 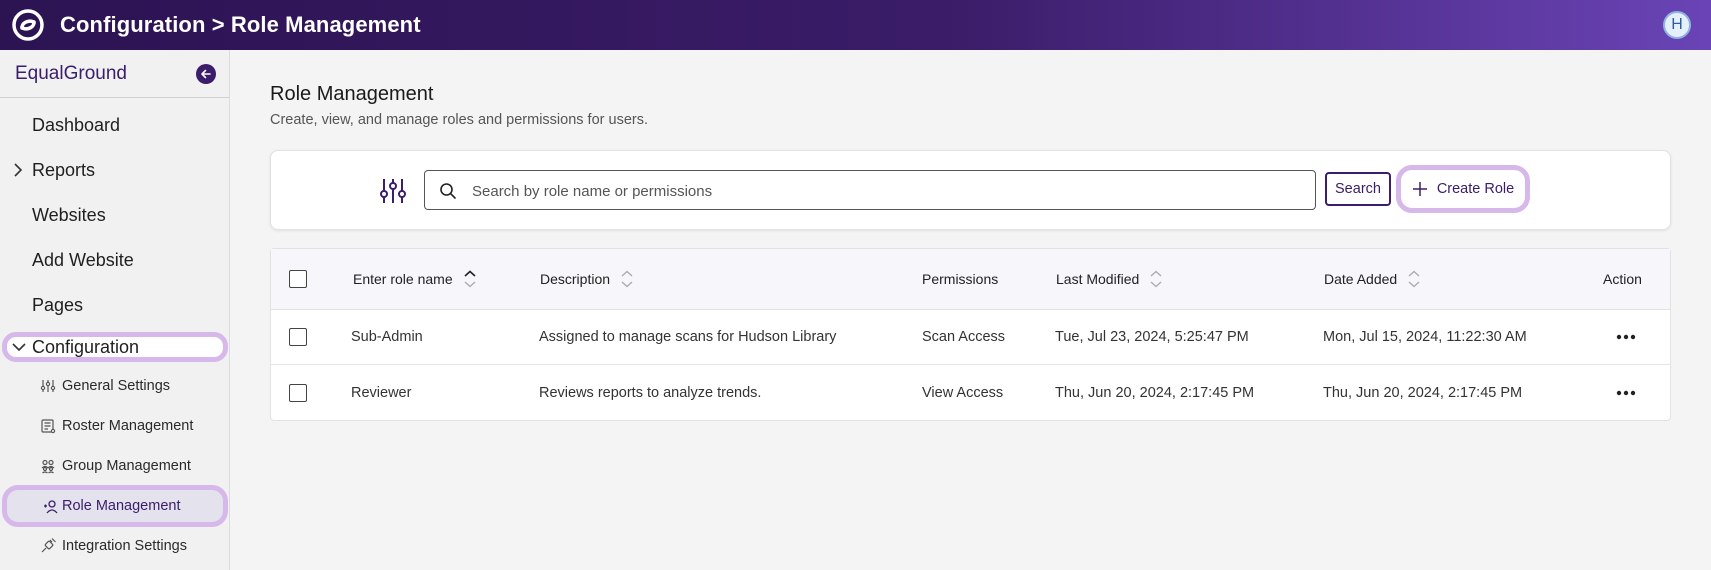 I want to click on search-toolbar: Search Create Role, so click(x=970, y=190).